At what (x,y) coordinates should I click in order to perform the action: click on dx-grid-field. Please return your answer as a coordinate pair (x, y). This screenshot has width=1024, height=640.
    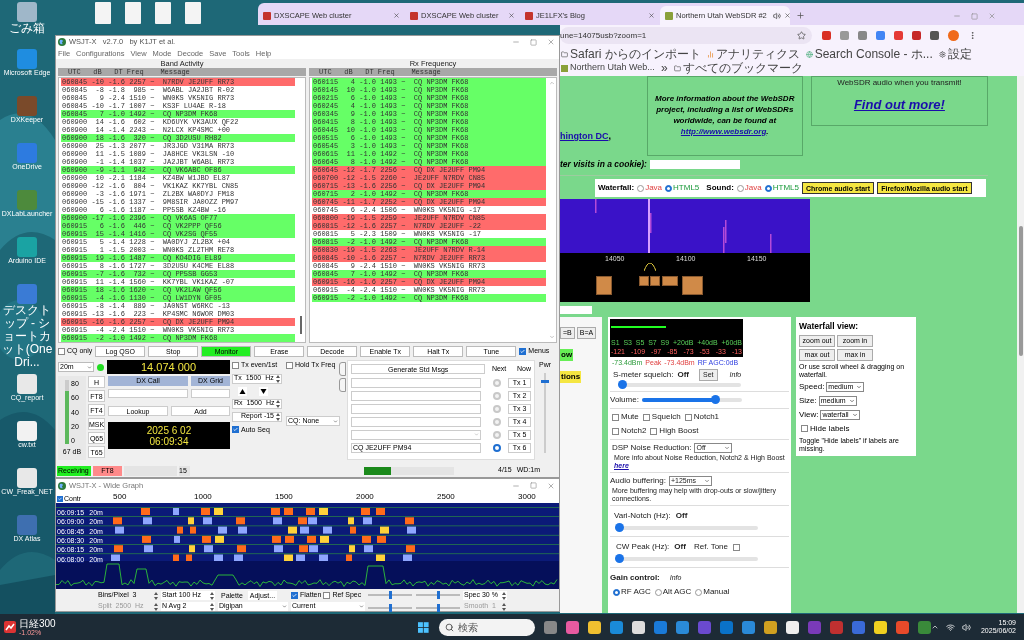
    Looking at the image, I should click on (210, 393).